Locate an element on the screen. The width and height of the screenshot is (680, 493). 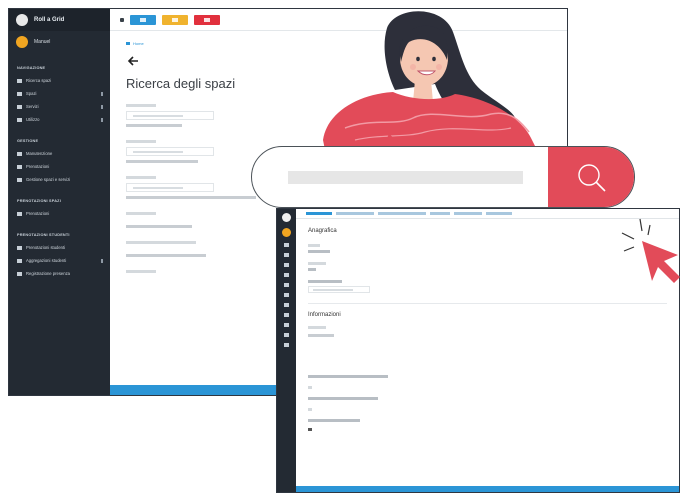
responsible-select is located at coordinates (339, 289).